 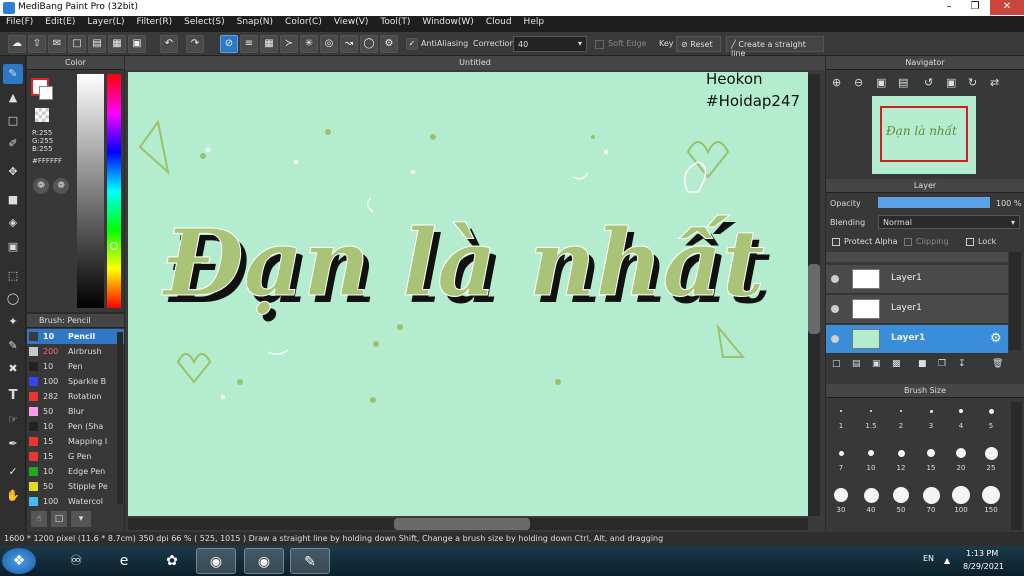 I want to click on menu-select: Select(S), so click(x=204, y=21).